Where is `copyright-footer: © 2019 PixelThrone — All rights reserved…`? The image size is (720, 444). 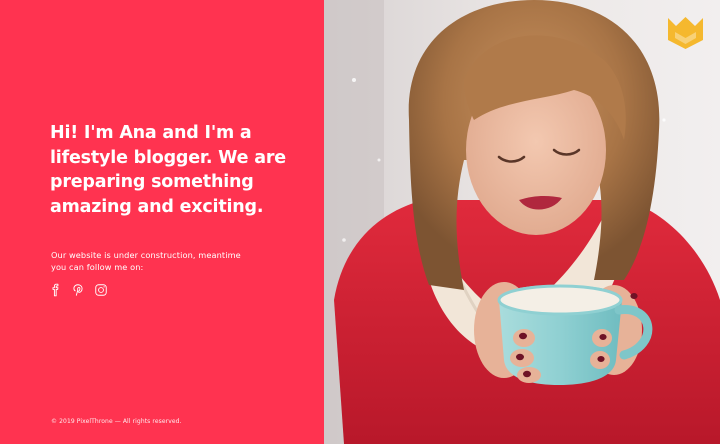
copyright-footer: © 2019 PixelThrone — All rights reserved… is located at coordinates (116, 421).